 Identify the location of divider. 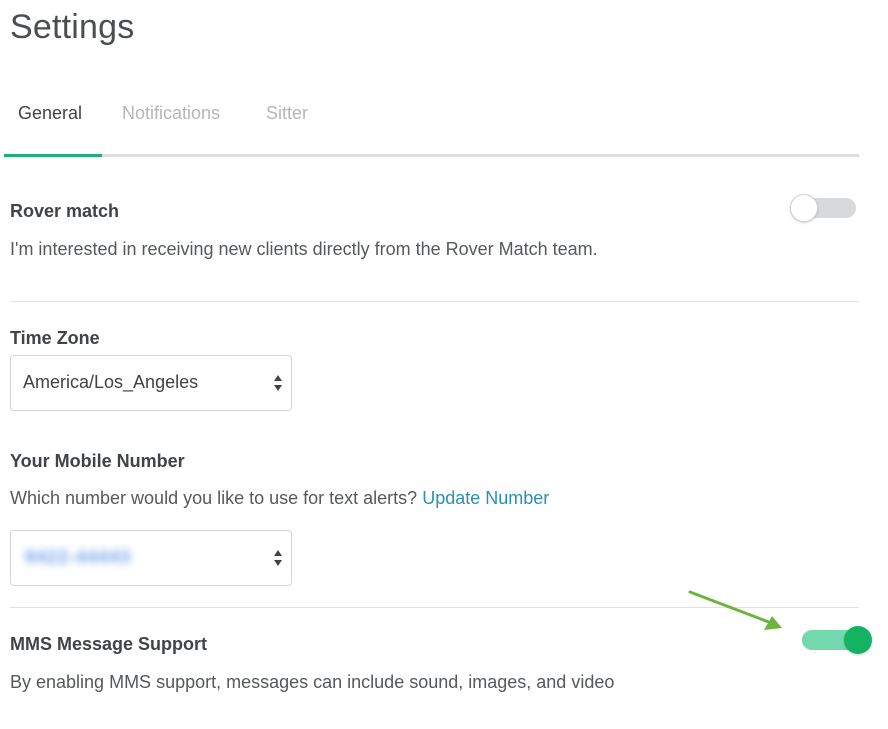
(434, 301).